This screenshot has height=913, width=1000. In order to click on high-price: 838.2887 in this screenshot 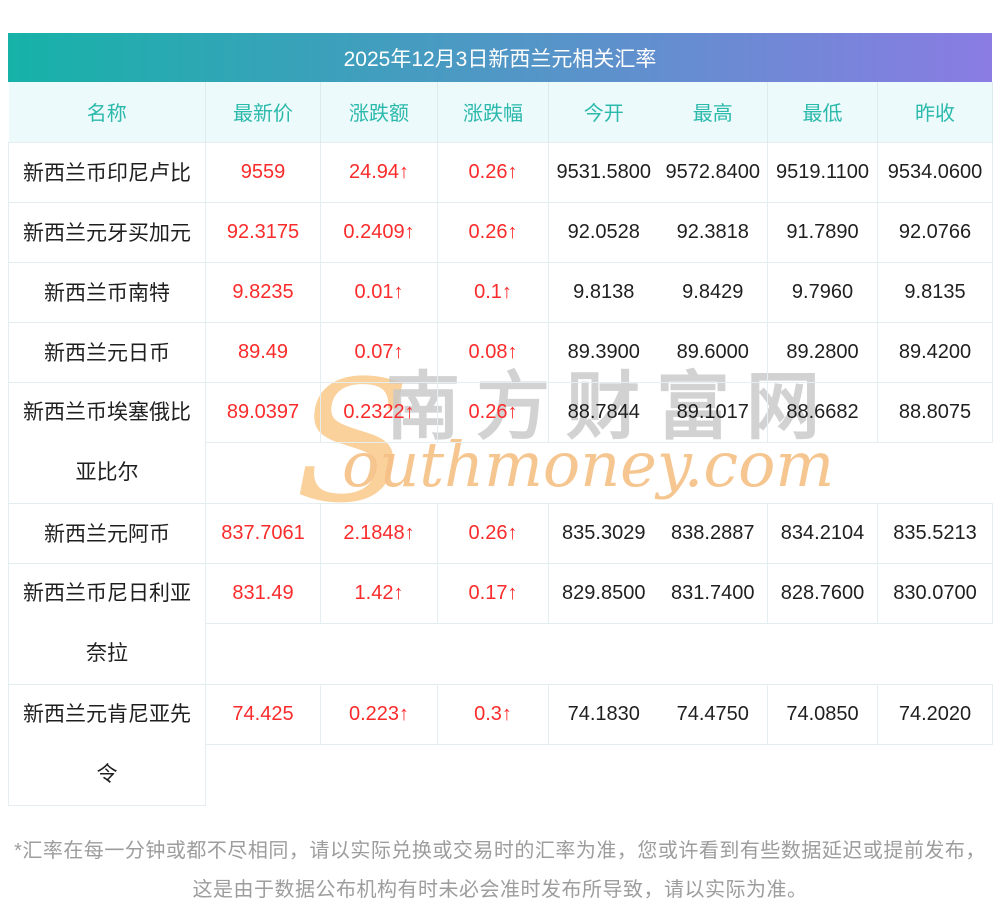, I will do `click(713, 532)`.